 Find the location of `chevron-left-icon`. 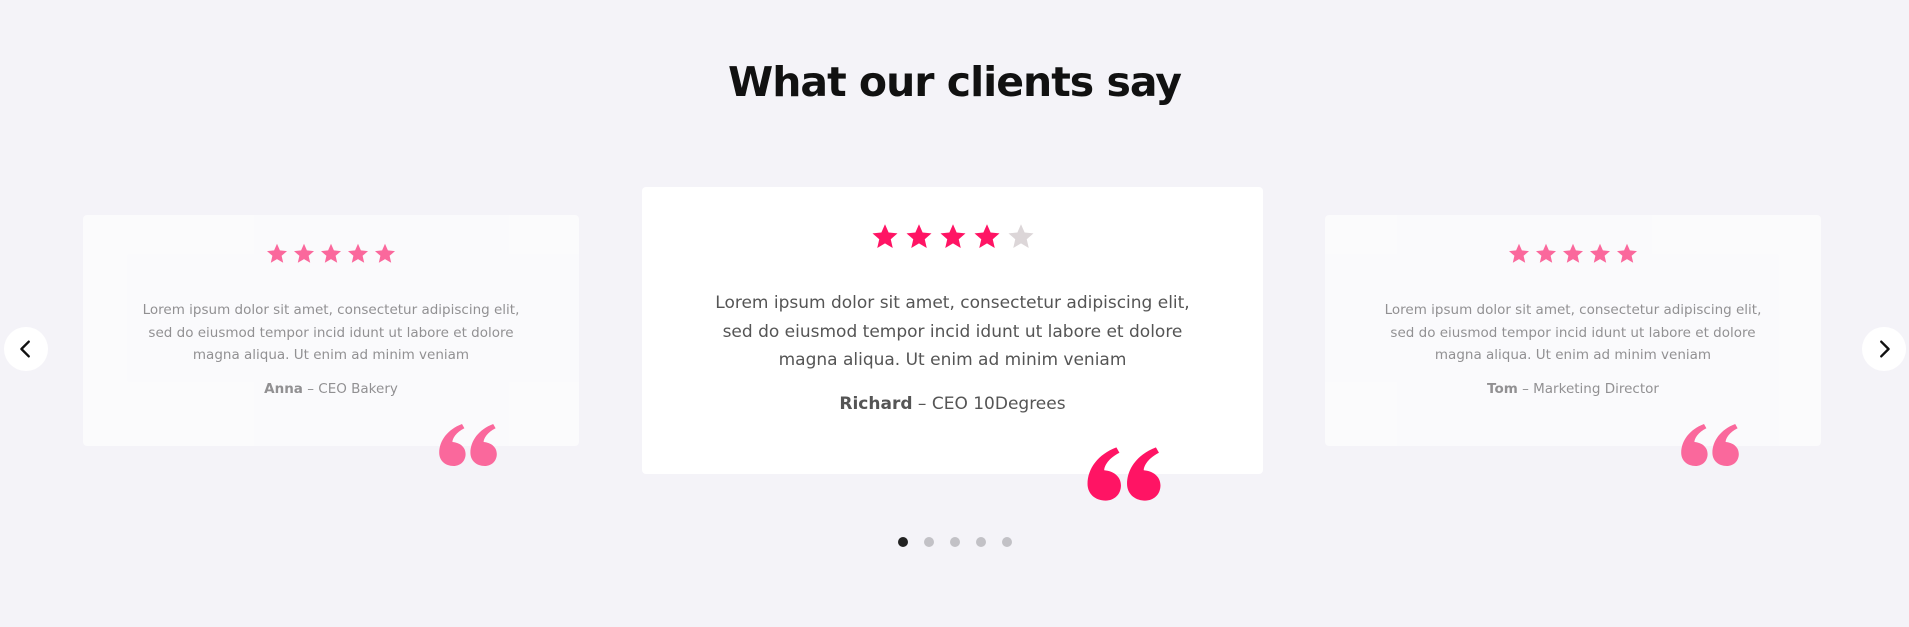

chevron-left-icon is located at coordinates (25, 349).